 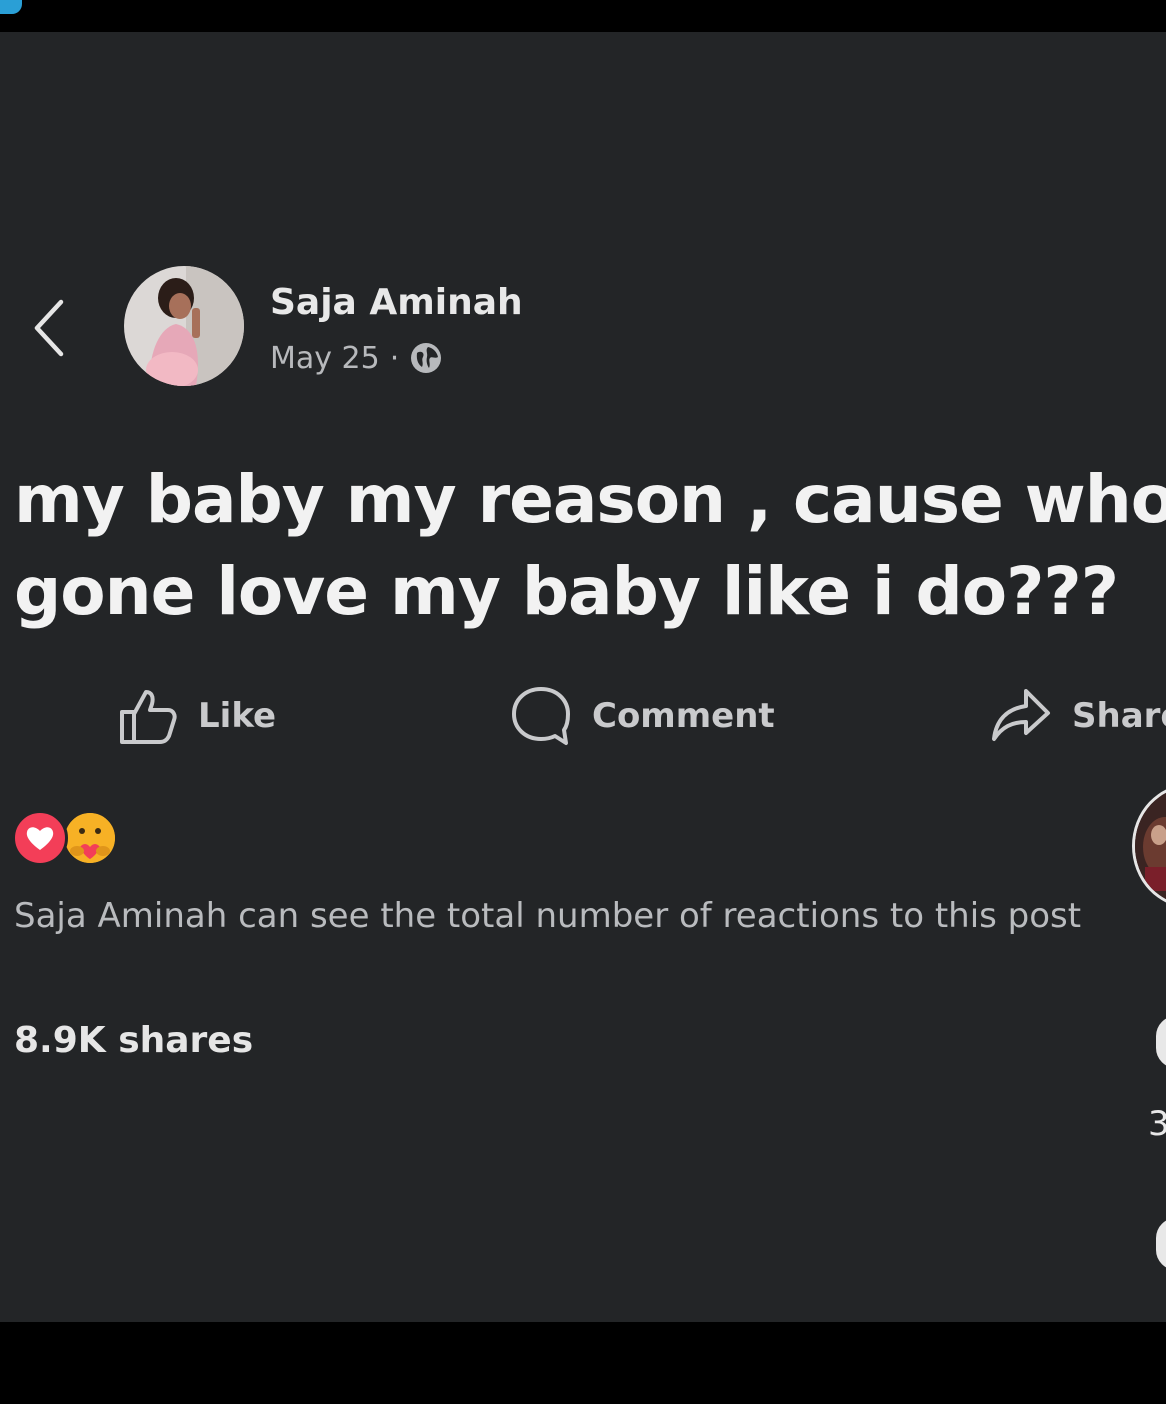 What do you see at coordinates (184, 326) in the screenshot?
I see `author-avatar` at bounding box center [184, 326].